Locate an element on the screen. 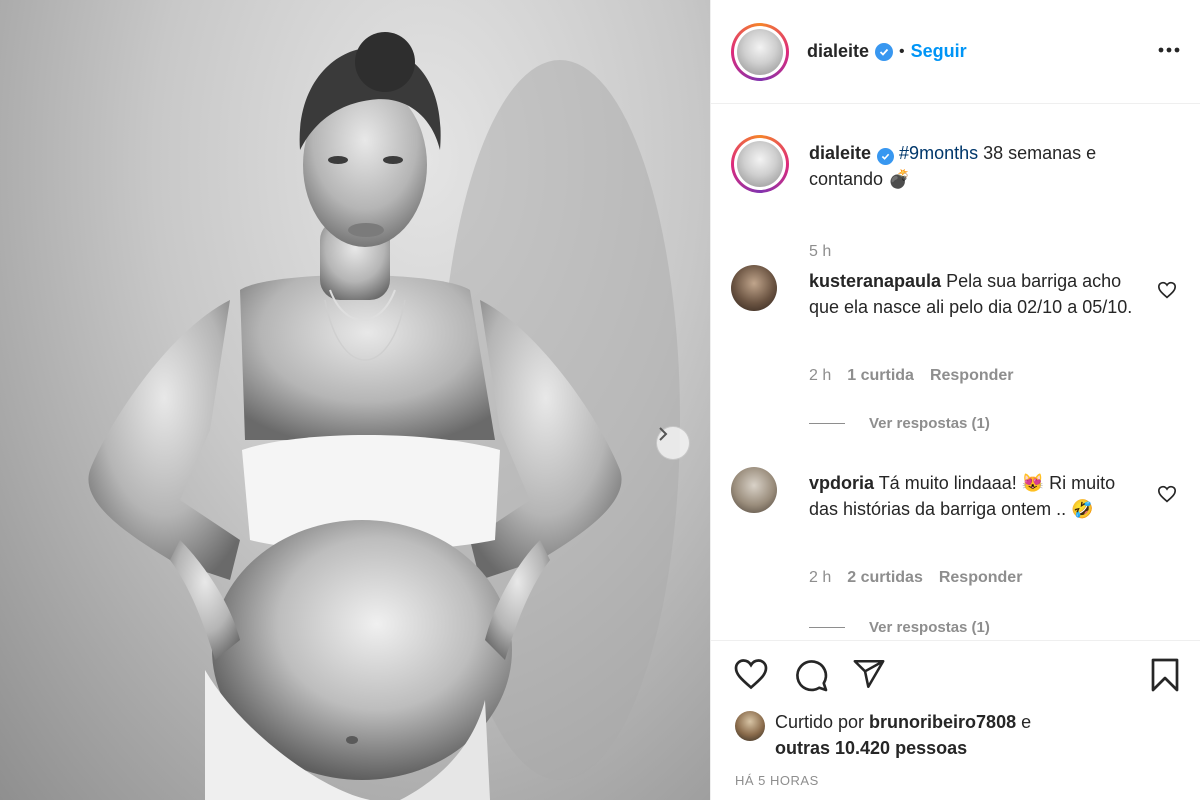  liker-avatar is located at coordinates (750, 726).